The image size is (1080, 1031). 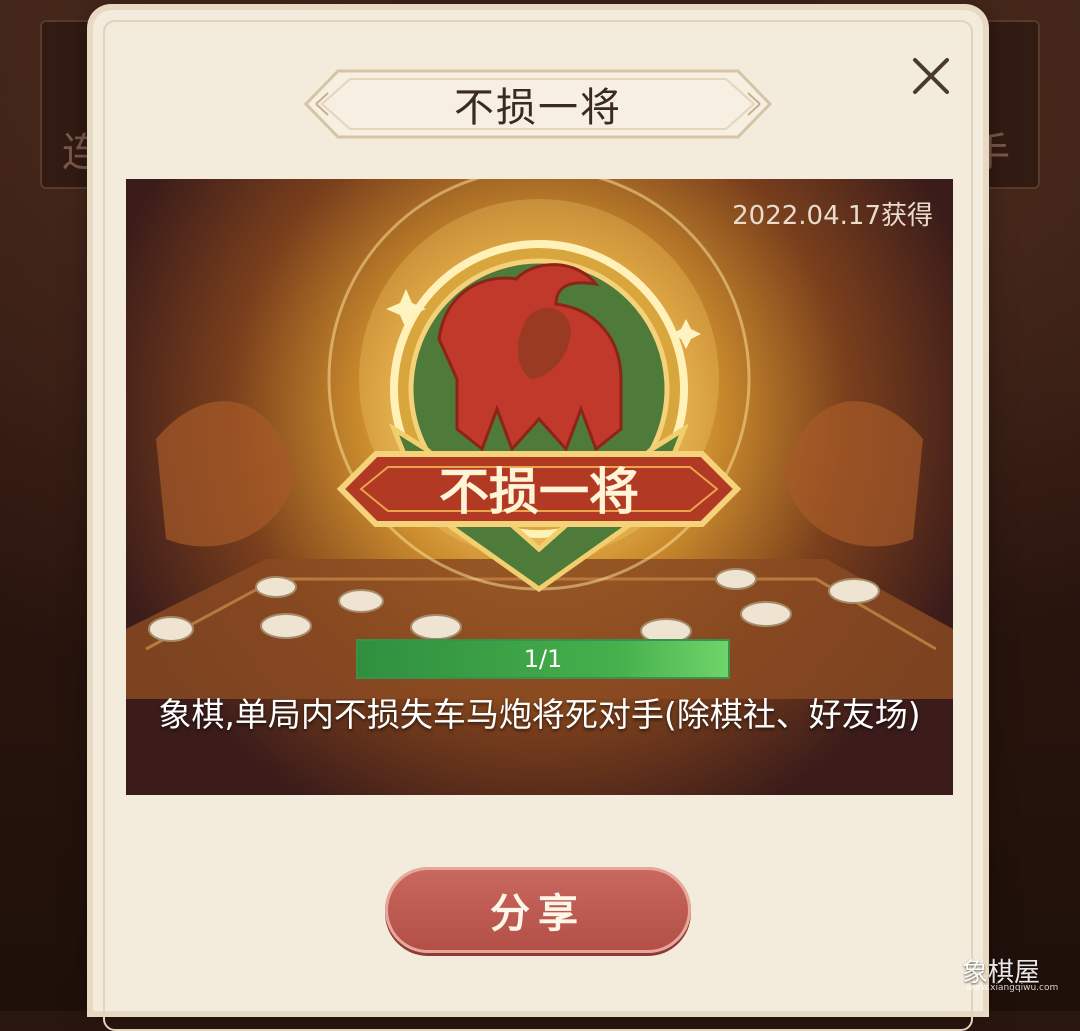 What do you see at coordinates (832, 216) in the screenshot?
I see `achievement-date: 2022.04.17获得` at bounding box center [832, 216].